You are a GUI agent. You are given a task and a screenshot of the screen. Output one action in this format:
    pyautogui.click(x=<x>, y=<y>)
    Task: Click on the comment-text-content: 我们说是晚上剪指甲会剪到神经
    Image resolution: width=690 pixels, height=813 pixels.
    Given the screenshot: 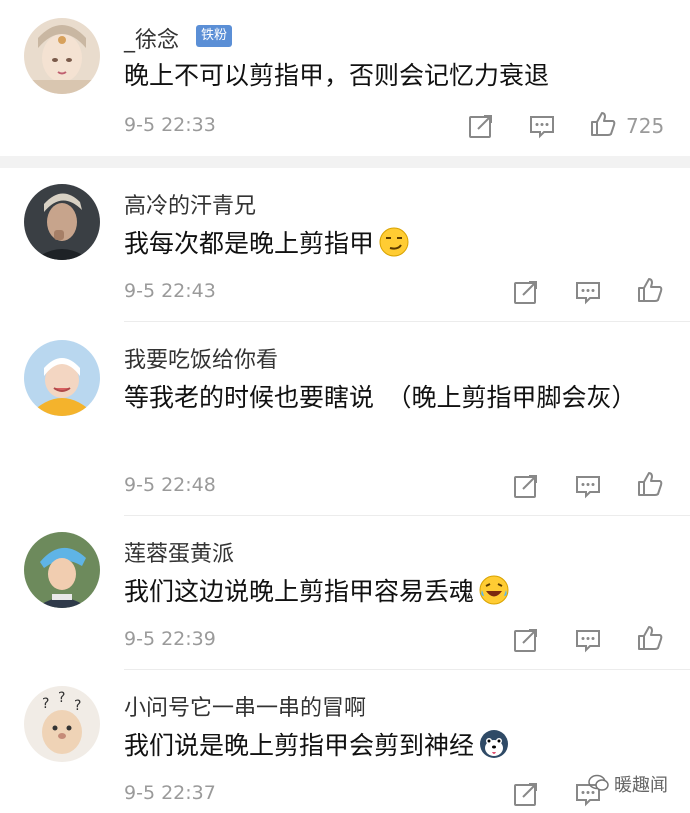 What is the action you would take?
    pyautogui.click(x=299, y=745)
    